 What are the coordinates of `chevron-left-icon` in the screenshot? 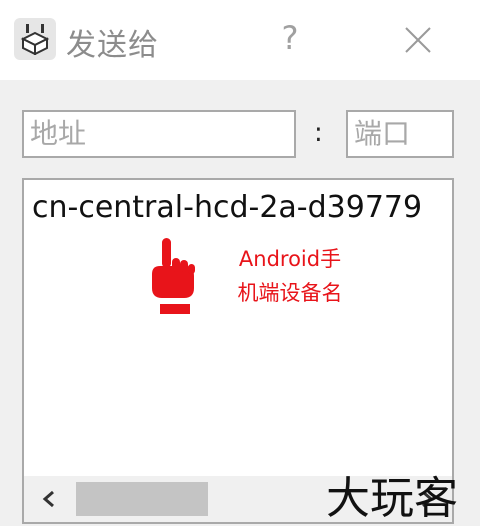 It's located at (48, 499).